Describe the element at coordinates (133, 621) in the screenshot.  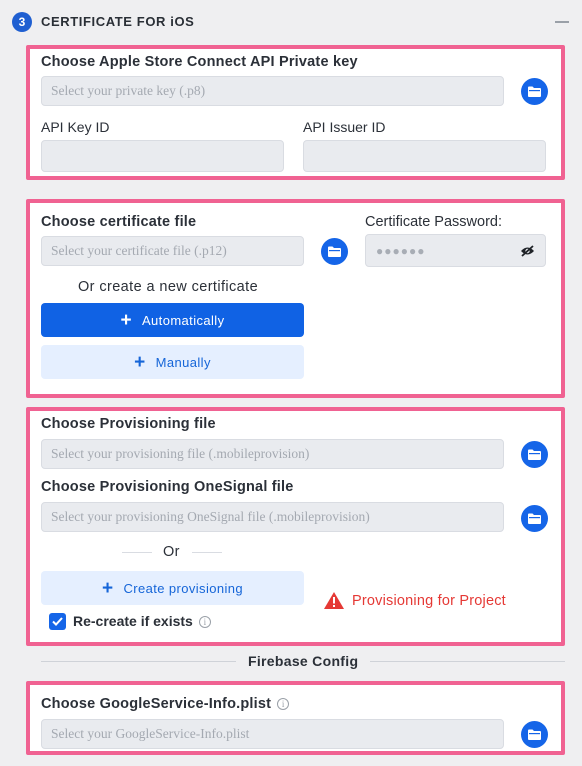
I see `recreate-label-text: Re-create if exists` at that location.